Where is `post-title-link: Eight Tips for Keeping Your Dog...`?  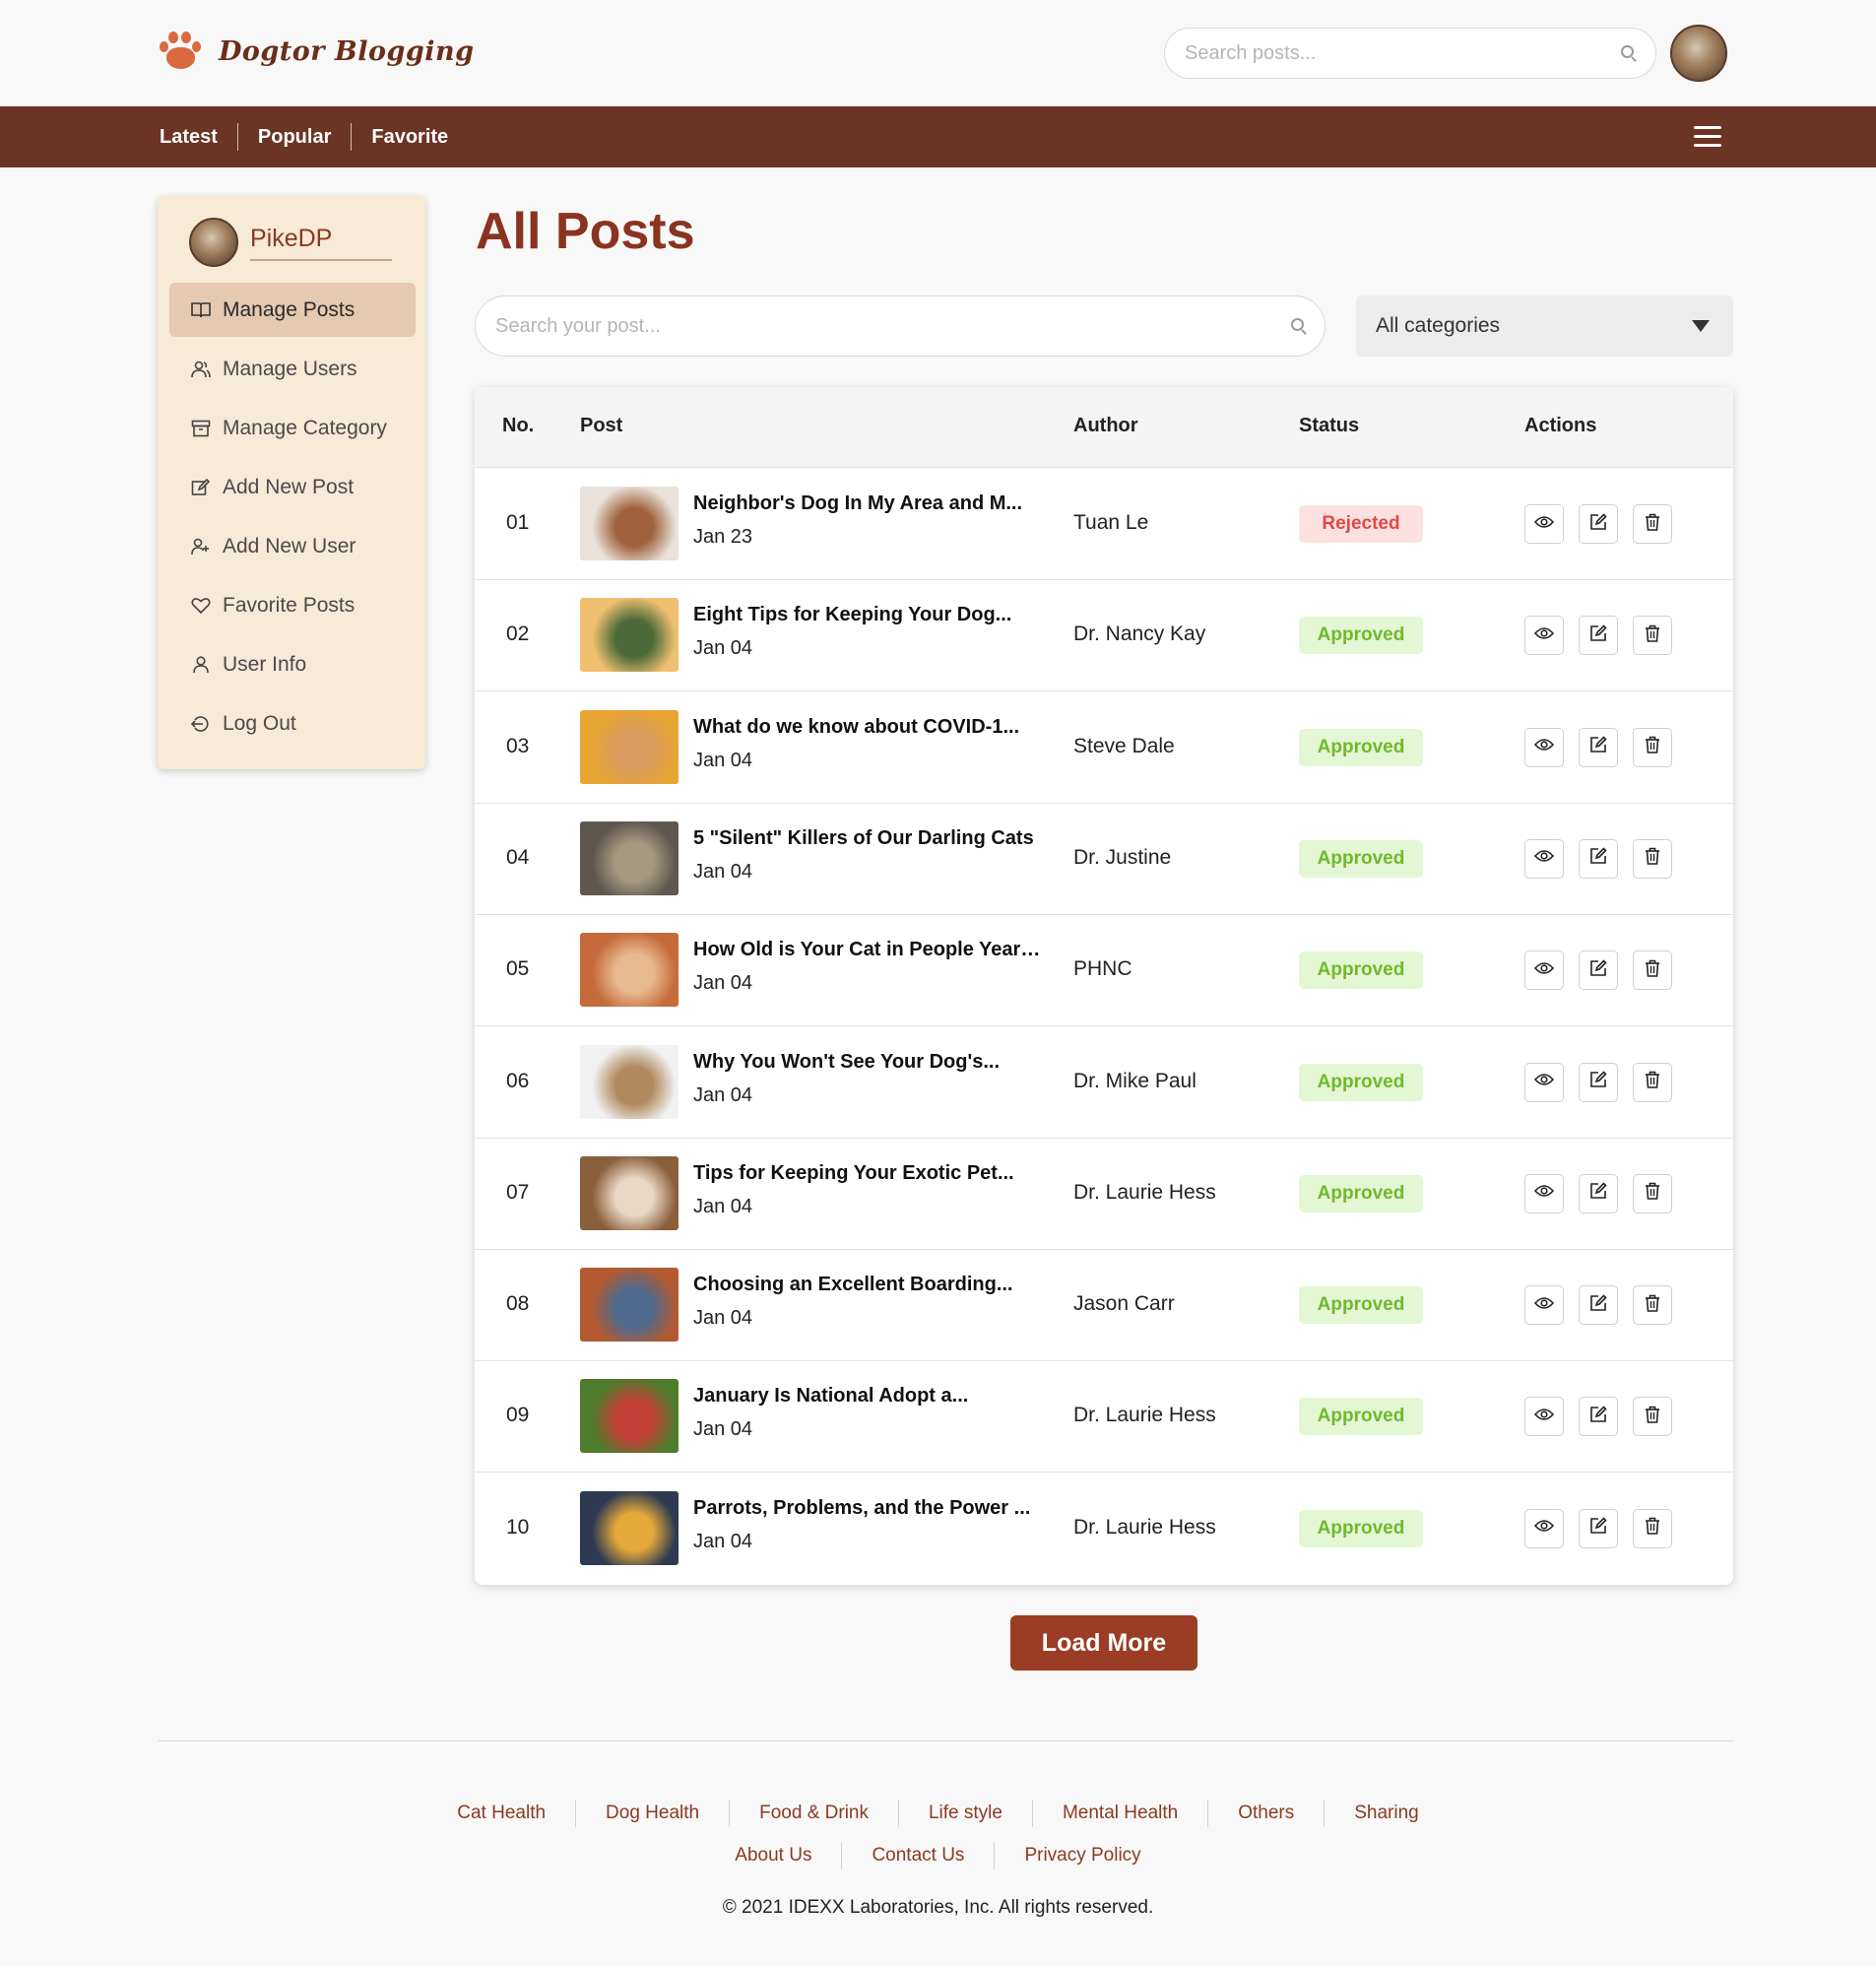
post-title-link: Eight Tips for Keeping Your Dog... is located at coordinates (868, 615).